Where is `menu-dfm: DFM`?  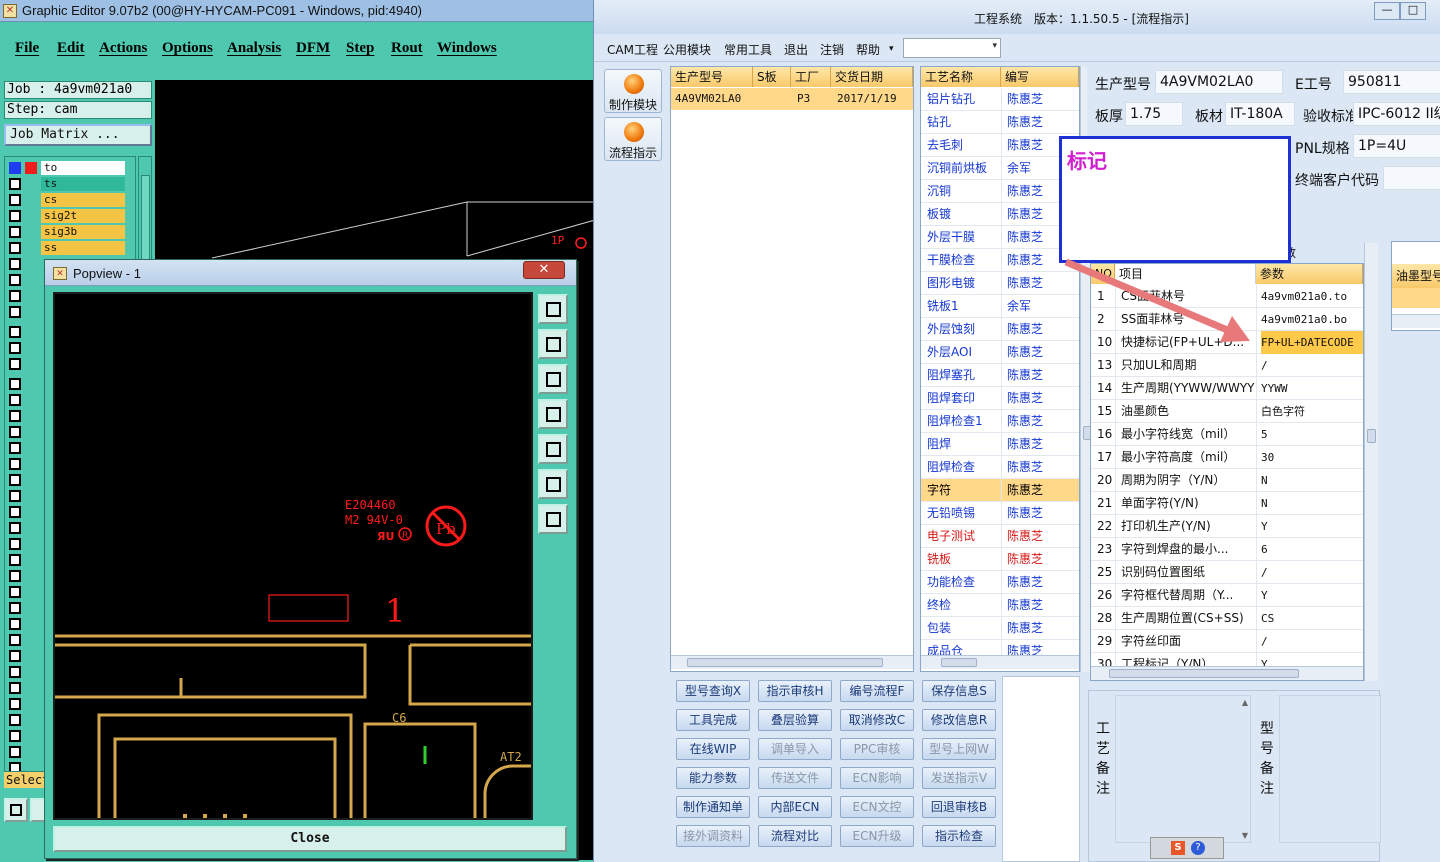
menu-dfm: DFM is located at coordinates (313, 48).